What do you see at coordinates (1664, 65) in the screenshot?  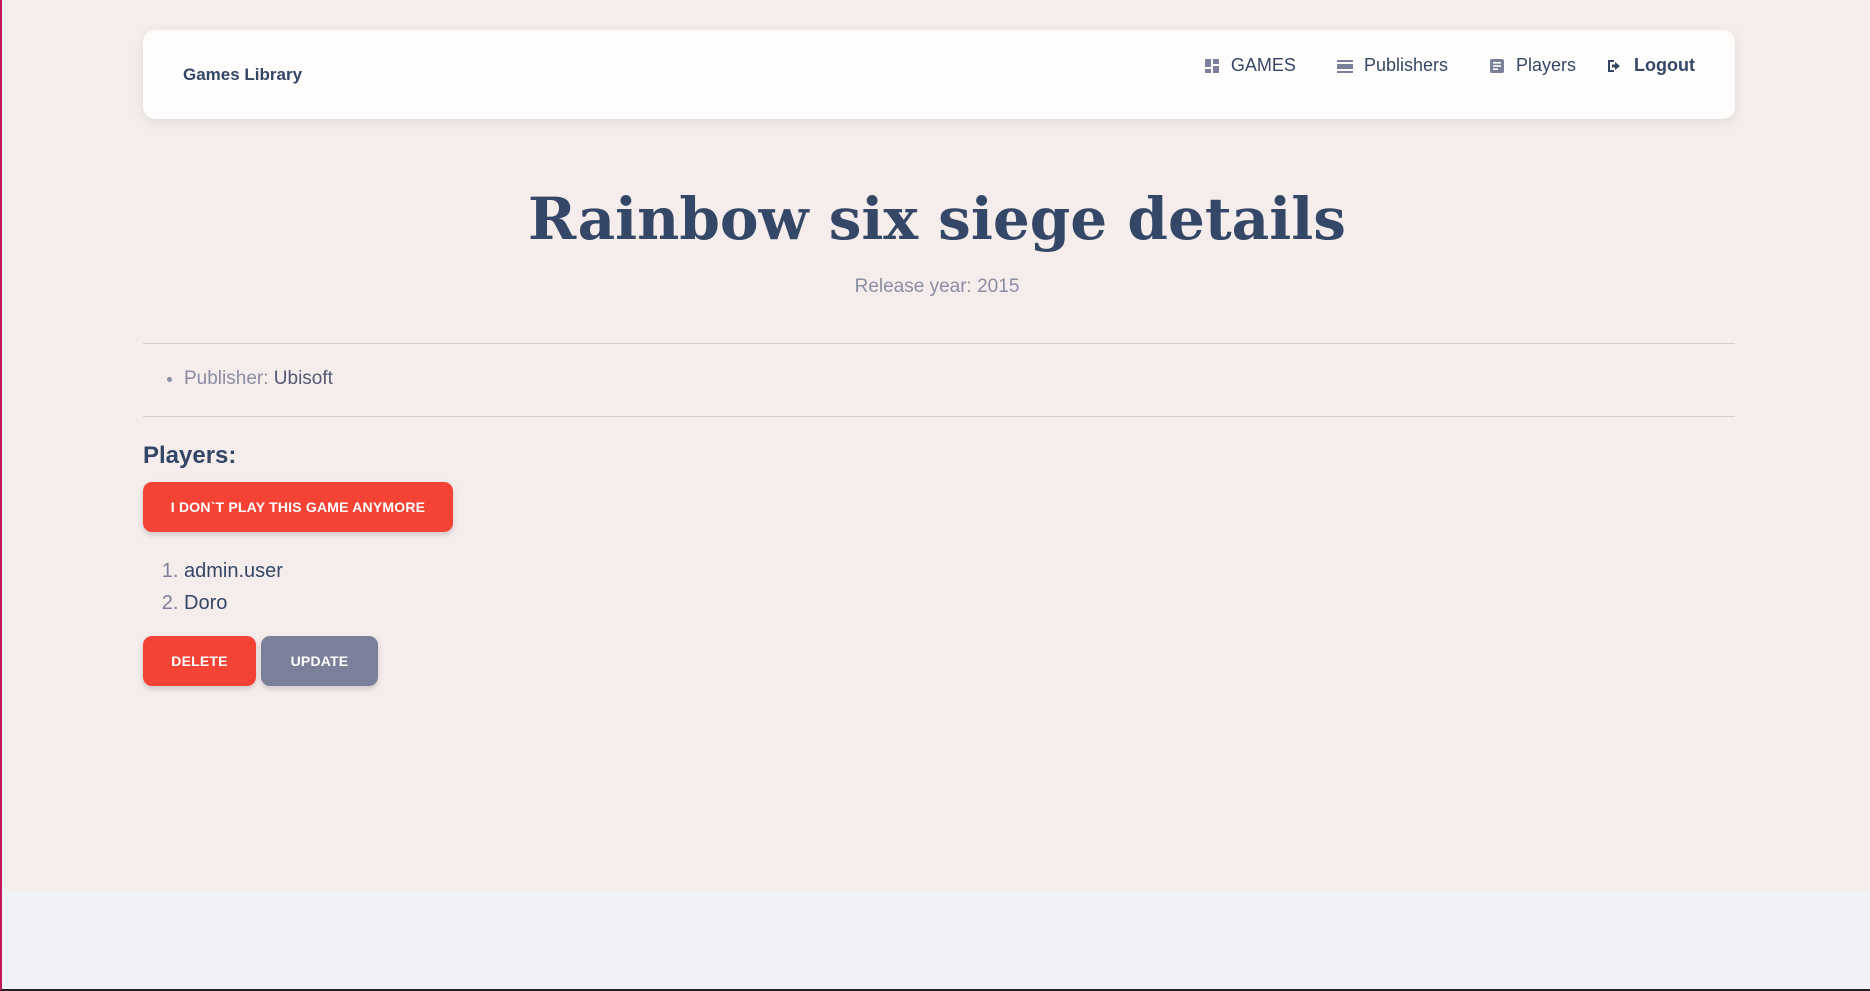 I see `nav-link-label: Logout` at bounding box center [1664, 65].